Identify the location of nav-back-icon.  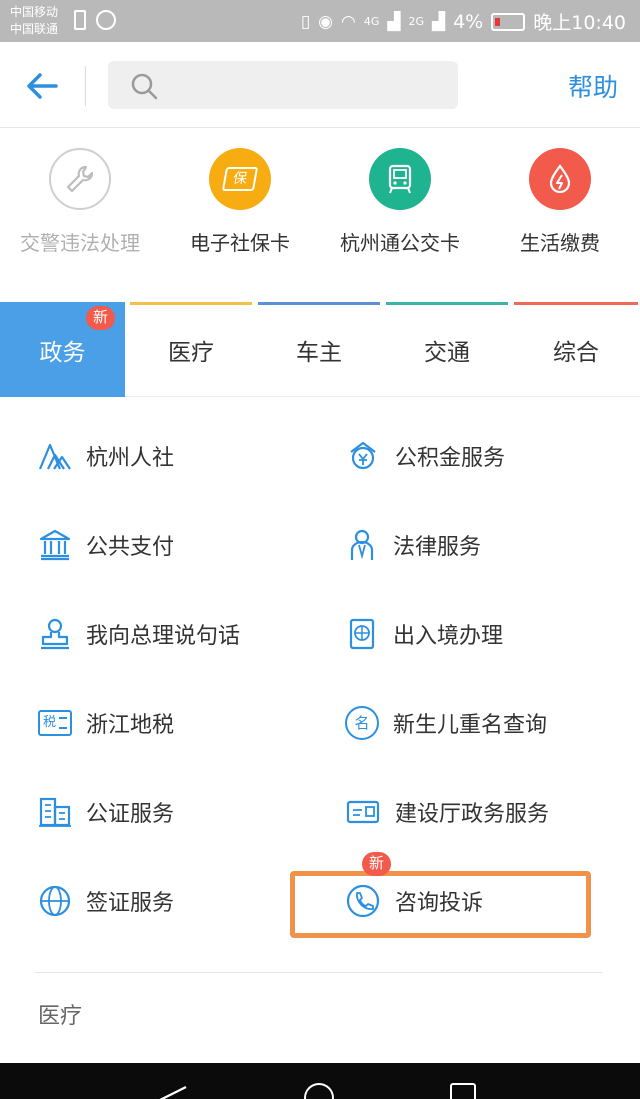
(174, 1092).